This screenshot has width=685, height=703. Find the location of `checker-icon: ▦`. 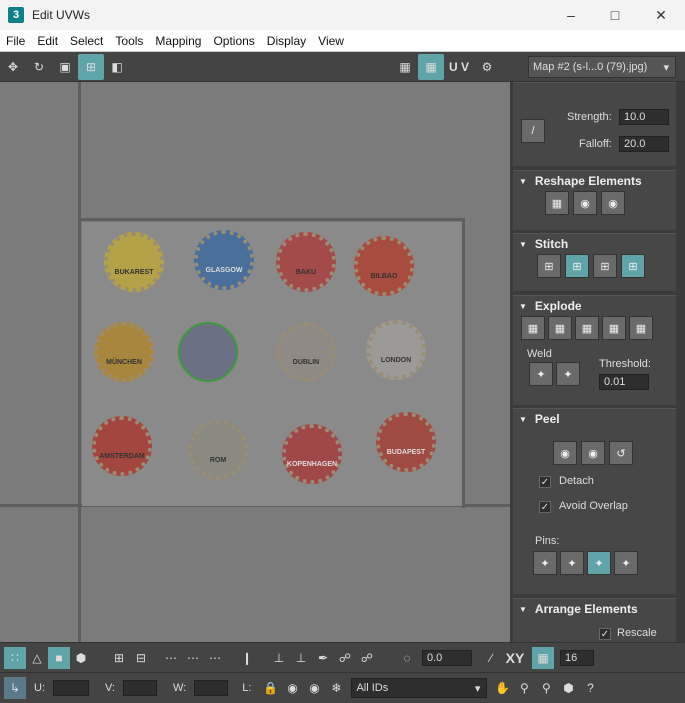

checker-icon: ▦ is located at coordinates (405, 67).